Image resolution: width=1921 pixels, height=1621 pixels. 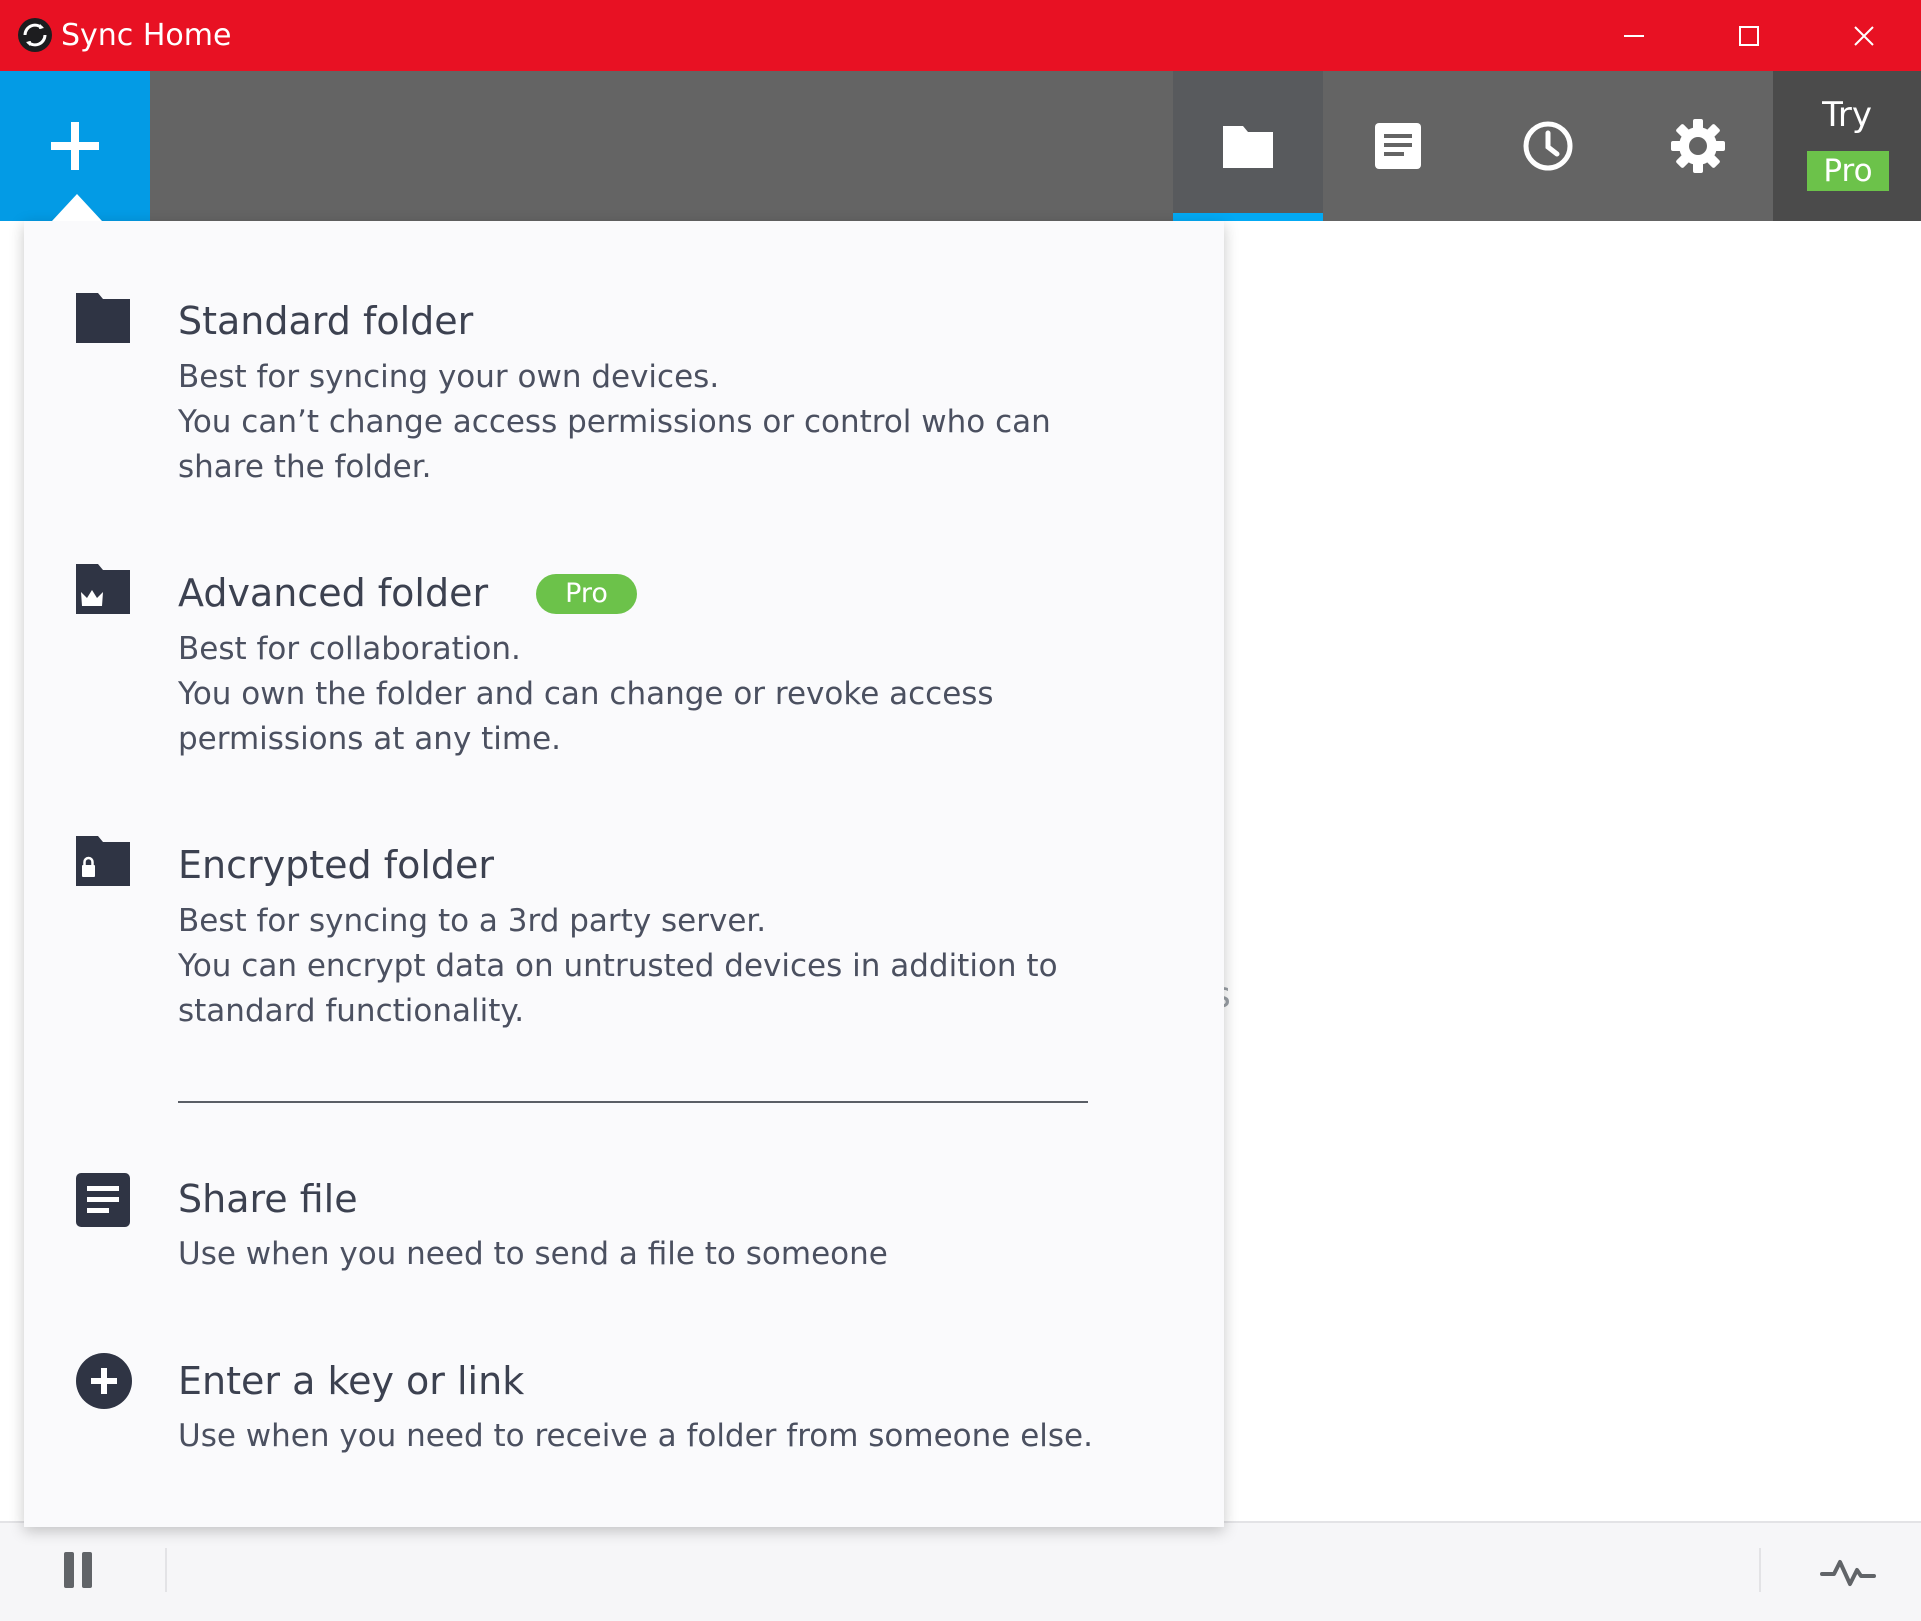 I want to click on minimize-icon, so click(x=1634, y=35).